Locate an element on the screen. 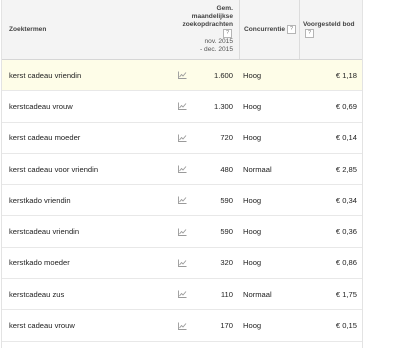  volume-cell: 1.300 is located at coordinates (223, 106).